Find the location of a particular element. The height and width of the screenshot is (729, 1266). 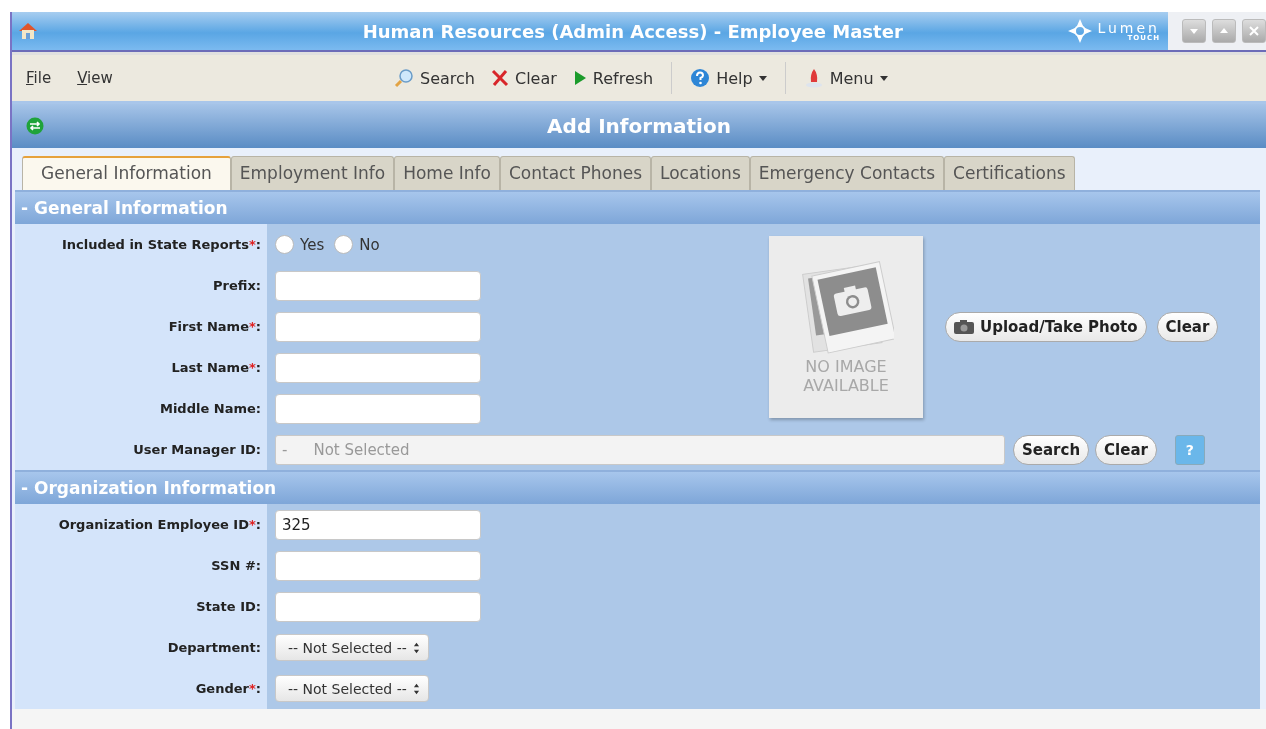

minimize-button is located at coordinates (1194, 31).